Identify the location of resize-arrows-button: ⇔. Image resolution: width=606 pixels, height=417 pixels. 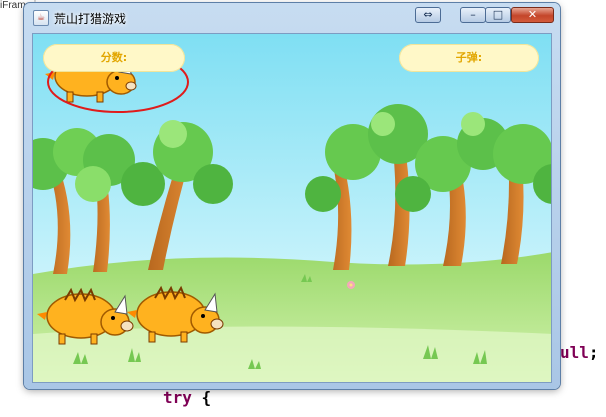
(428, 15).